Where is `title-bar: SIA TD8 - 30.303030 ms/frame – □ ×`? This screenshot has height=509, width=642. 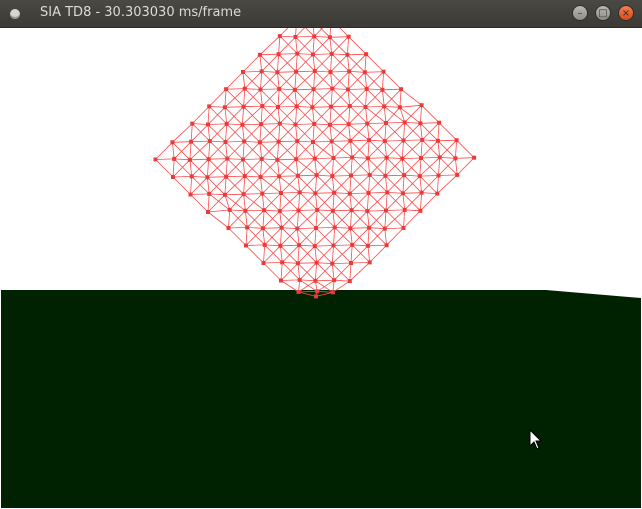
title-bar: SIA TD8 - 30.303030 ms/frame – □ × is located at coordinates (321, 14).